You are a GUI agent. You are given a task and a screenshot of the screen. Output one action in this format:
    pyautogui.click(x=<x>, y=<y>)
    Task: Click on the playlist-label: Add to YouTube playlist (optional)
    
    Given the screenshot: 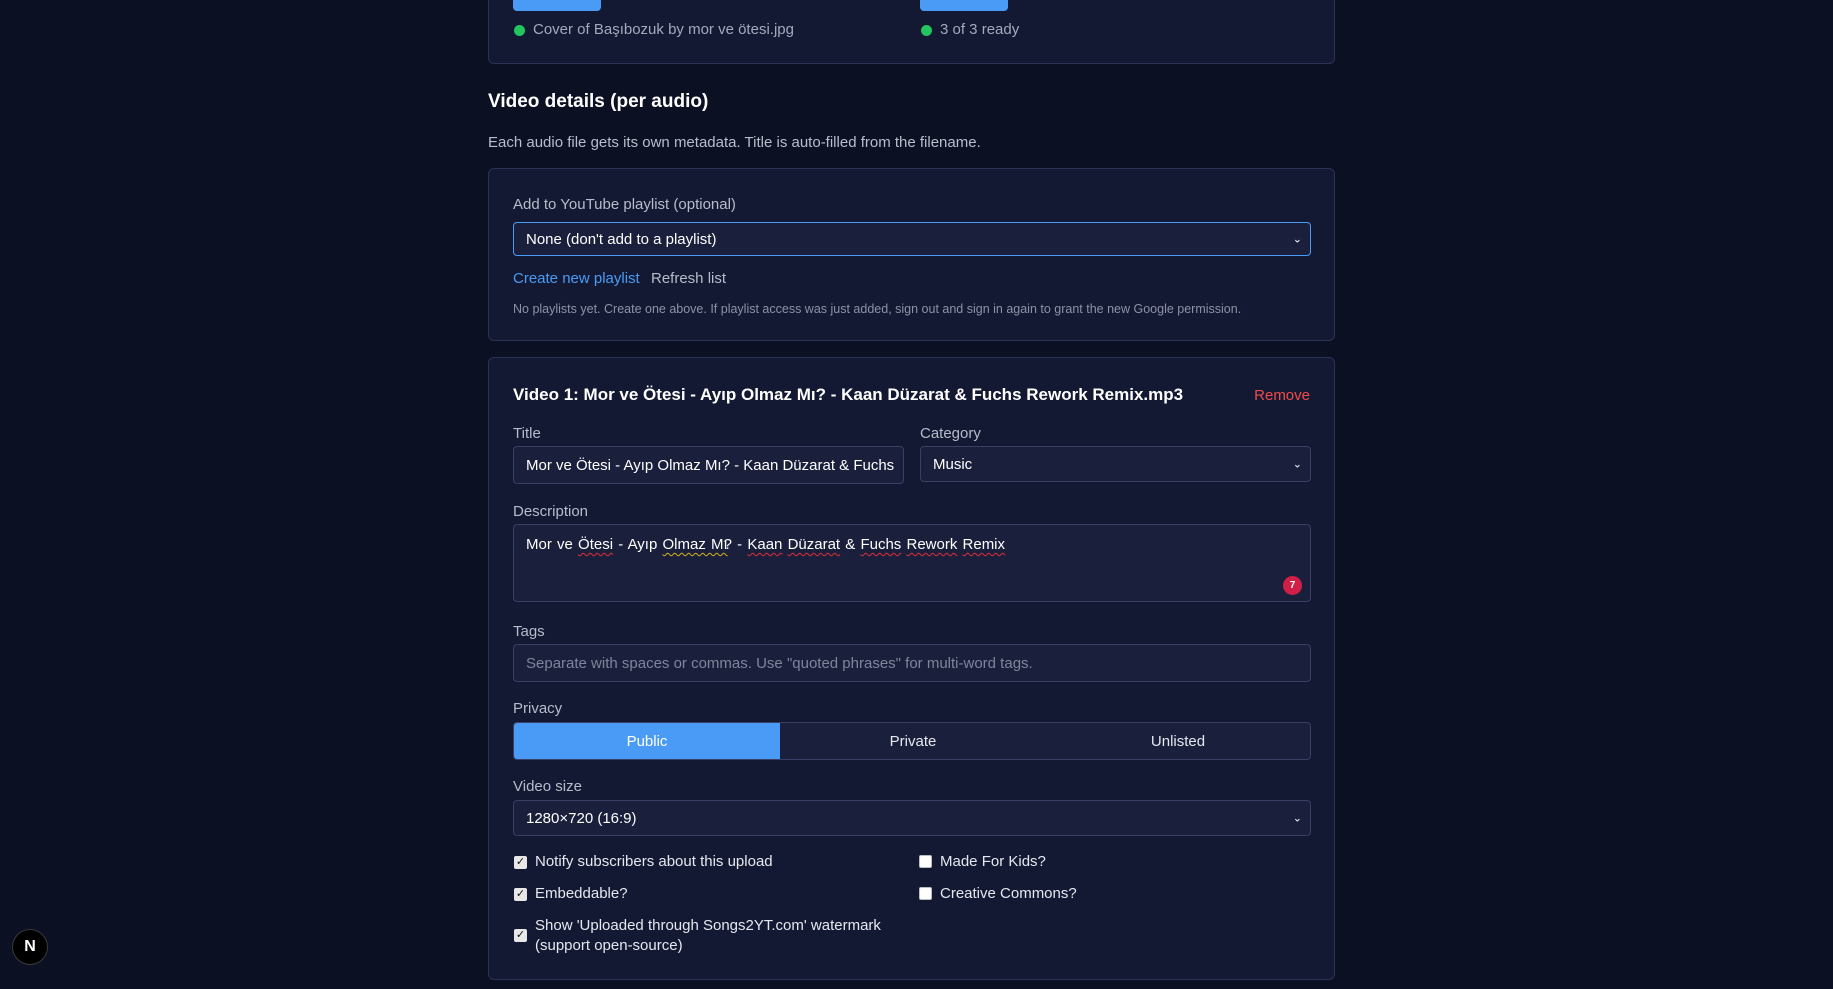 What is the action you would take?
    pyautogui.click(x=624, y=204)
    